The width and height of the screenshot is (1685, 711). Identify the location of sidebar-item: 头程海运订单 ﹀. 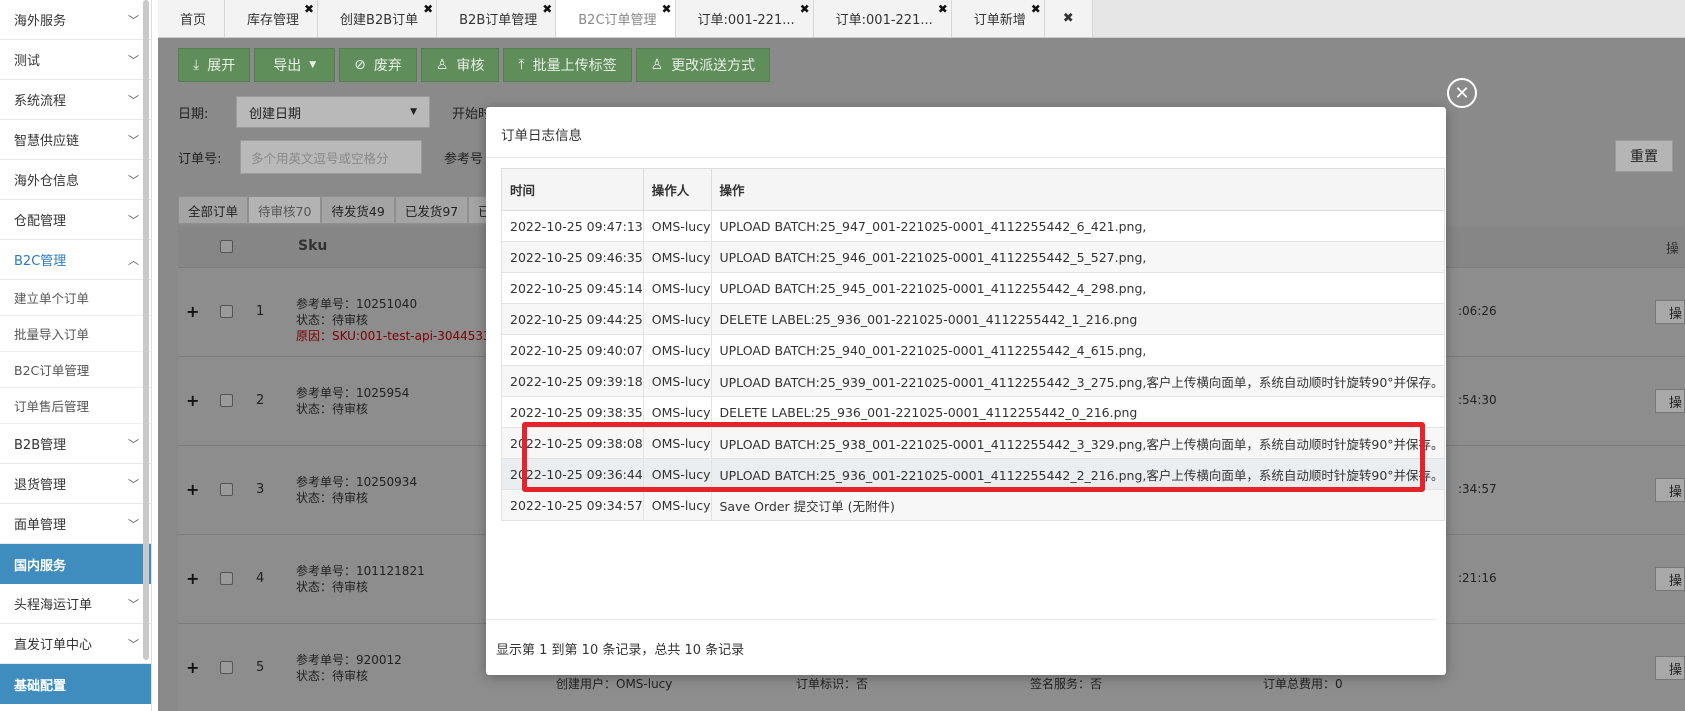
(75, 604).